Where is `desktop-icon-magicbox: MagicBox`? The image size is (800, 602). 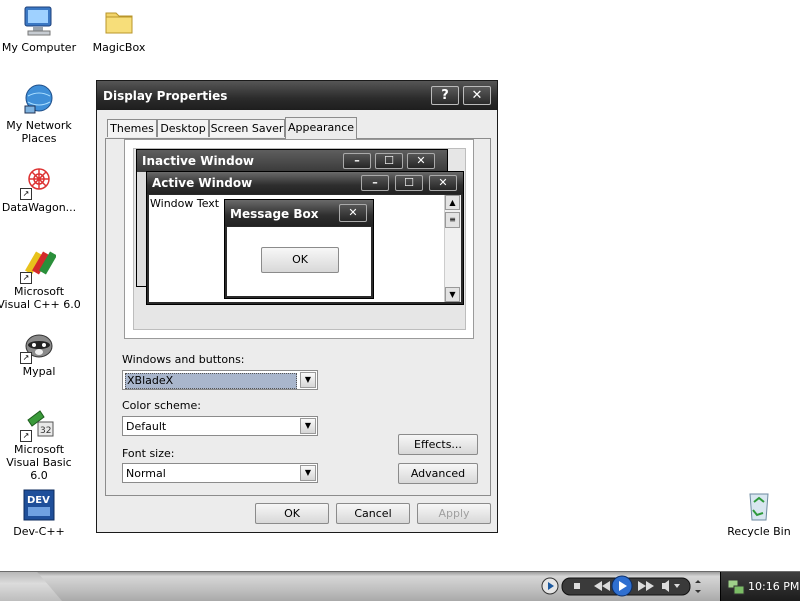 desktop-icon-magicbox: MagicBox is located at coordinates (119, 29).